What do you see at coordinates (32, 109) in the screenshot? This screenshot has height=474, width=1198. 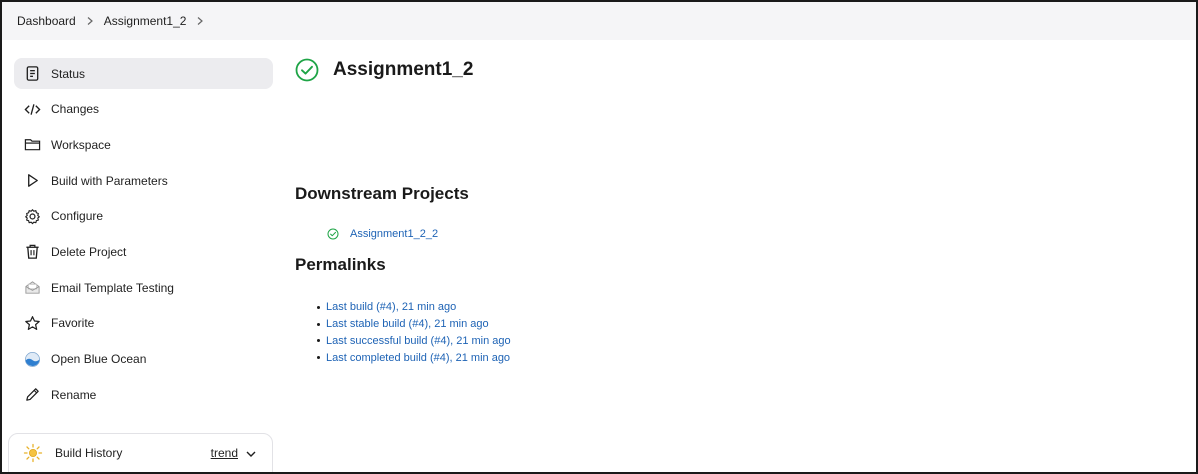 I see `code-brackets-icon` at bounding box center [32, 109].